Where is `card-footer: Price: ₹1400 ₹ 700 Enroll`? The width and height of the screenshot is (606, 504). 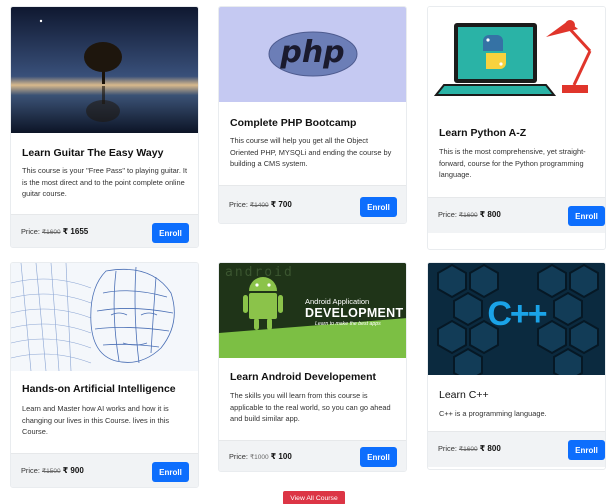 card-footer: Price: ₹1400 ₹ 700 Enroll is located at coordinates (312, 204).